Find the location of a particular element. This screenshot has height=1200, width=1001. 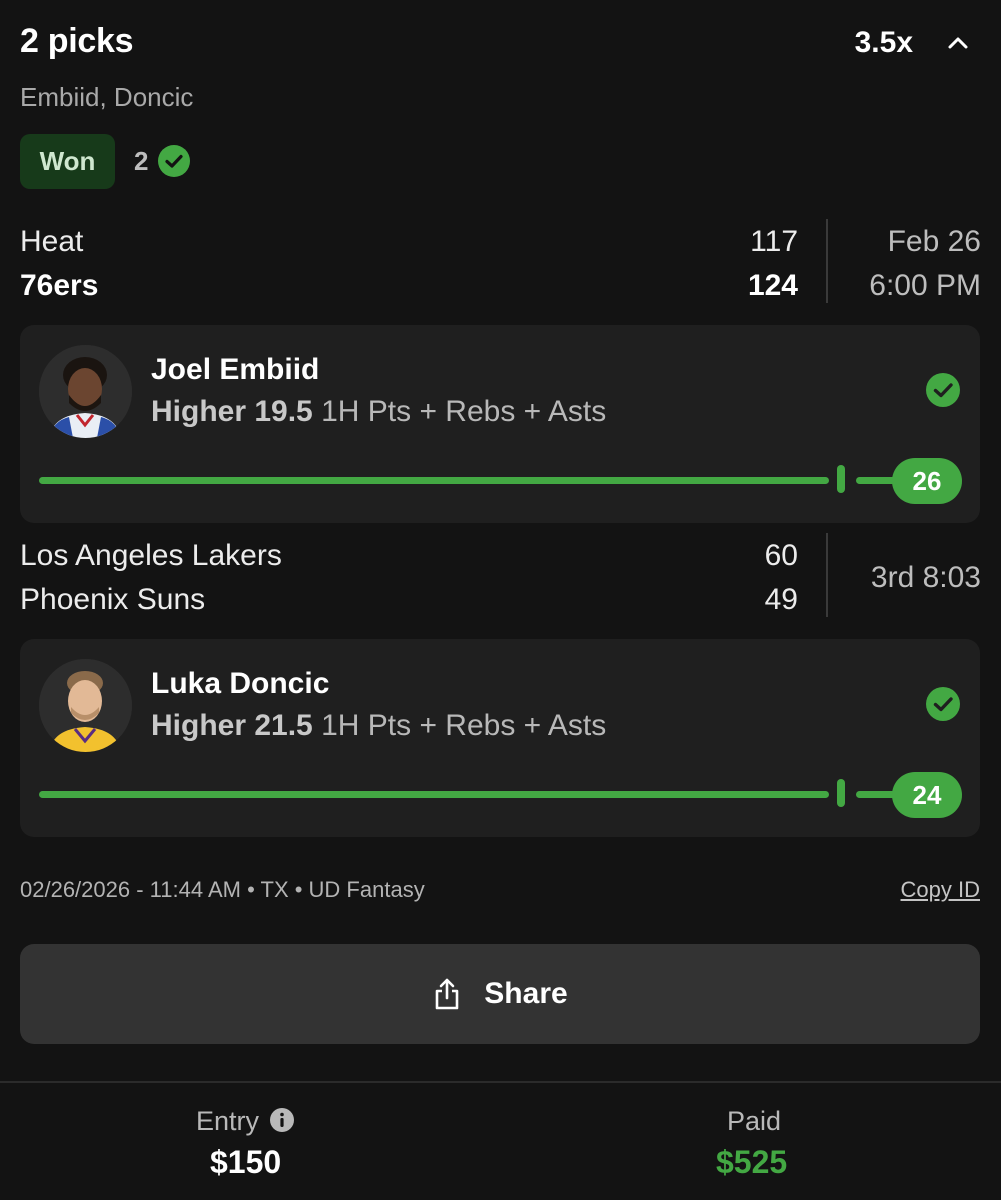

picks-count-title: 2 picks is located at coordinates (77, 41).